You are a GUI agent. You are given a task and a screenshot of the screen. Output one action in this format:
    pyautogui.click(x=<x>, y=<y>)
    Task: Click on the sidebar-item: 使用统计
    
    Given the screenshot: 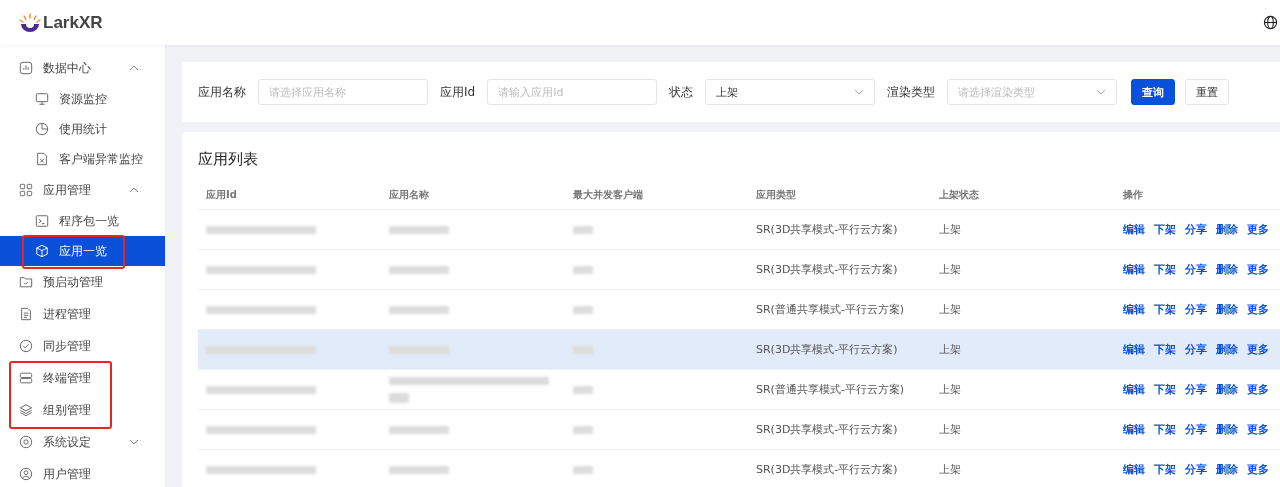 What is the action you would take?
    pyautogui.click(x=82, y=129)
    